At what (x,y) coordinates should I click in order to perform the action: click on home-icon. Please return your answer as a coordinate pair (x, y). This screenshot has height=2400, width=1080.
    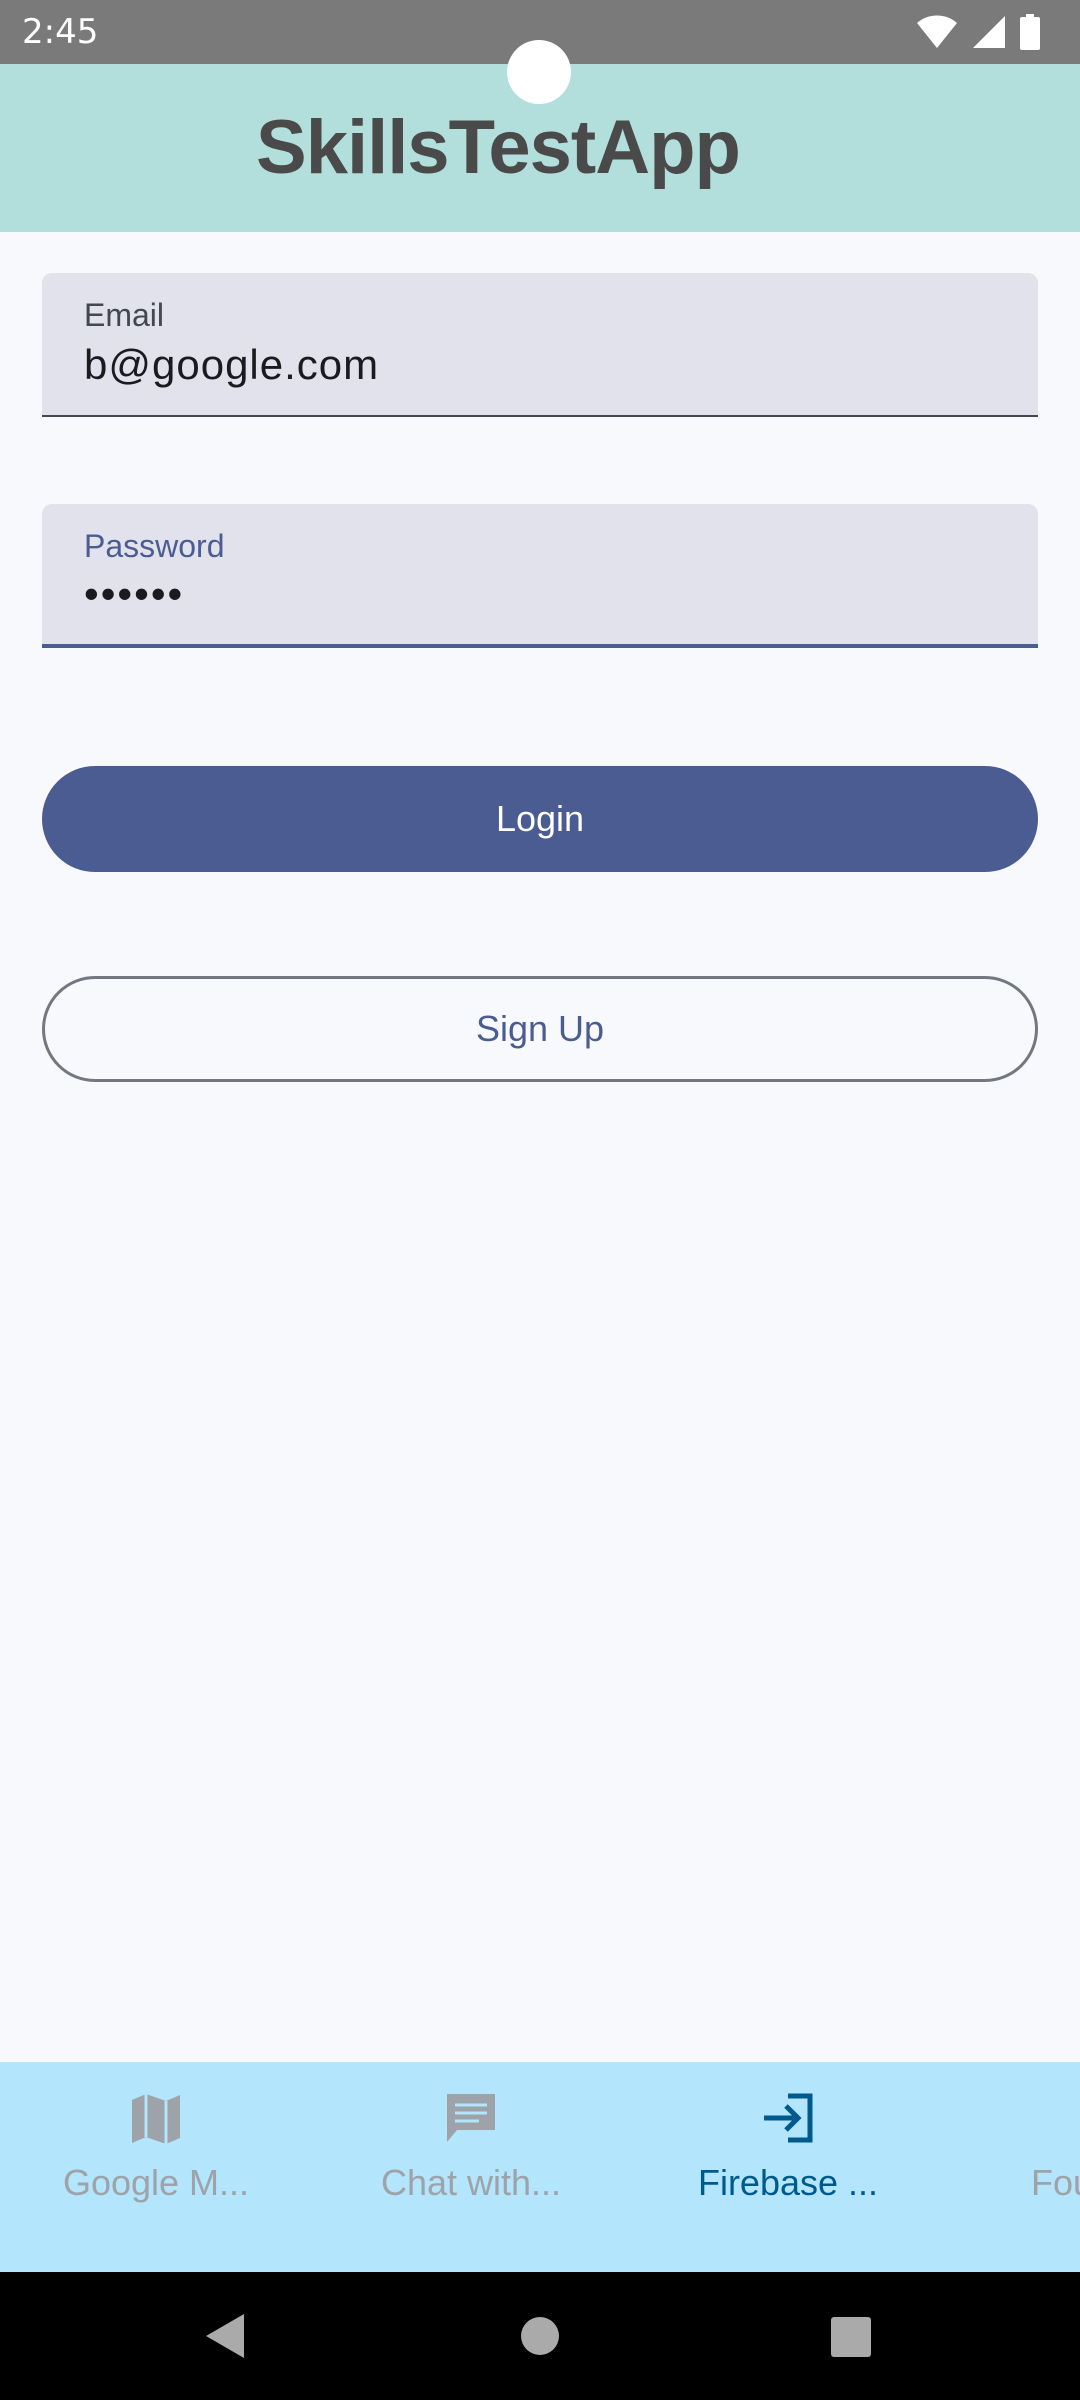
    Looking at the image, I should click on (540, 2336).